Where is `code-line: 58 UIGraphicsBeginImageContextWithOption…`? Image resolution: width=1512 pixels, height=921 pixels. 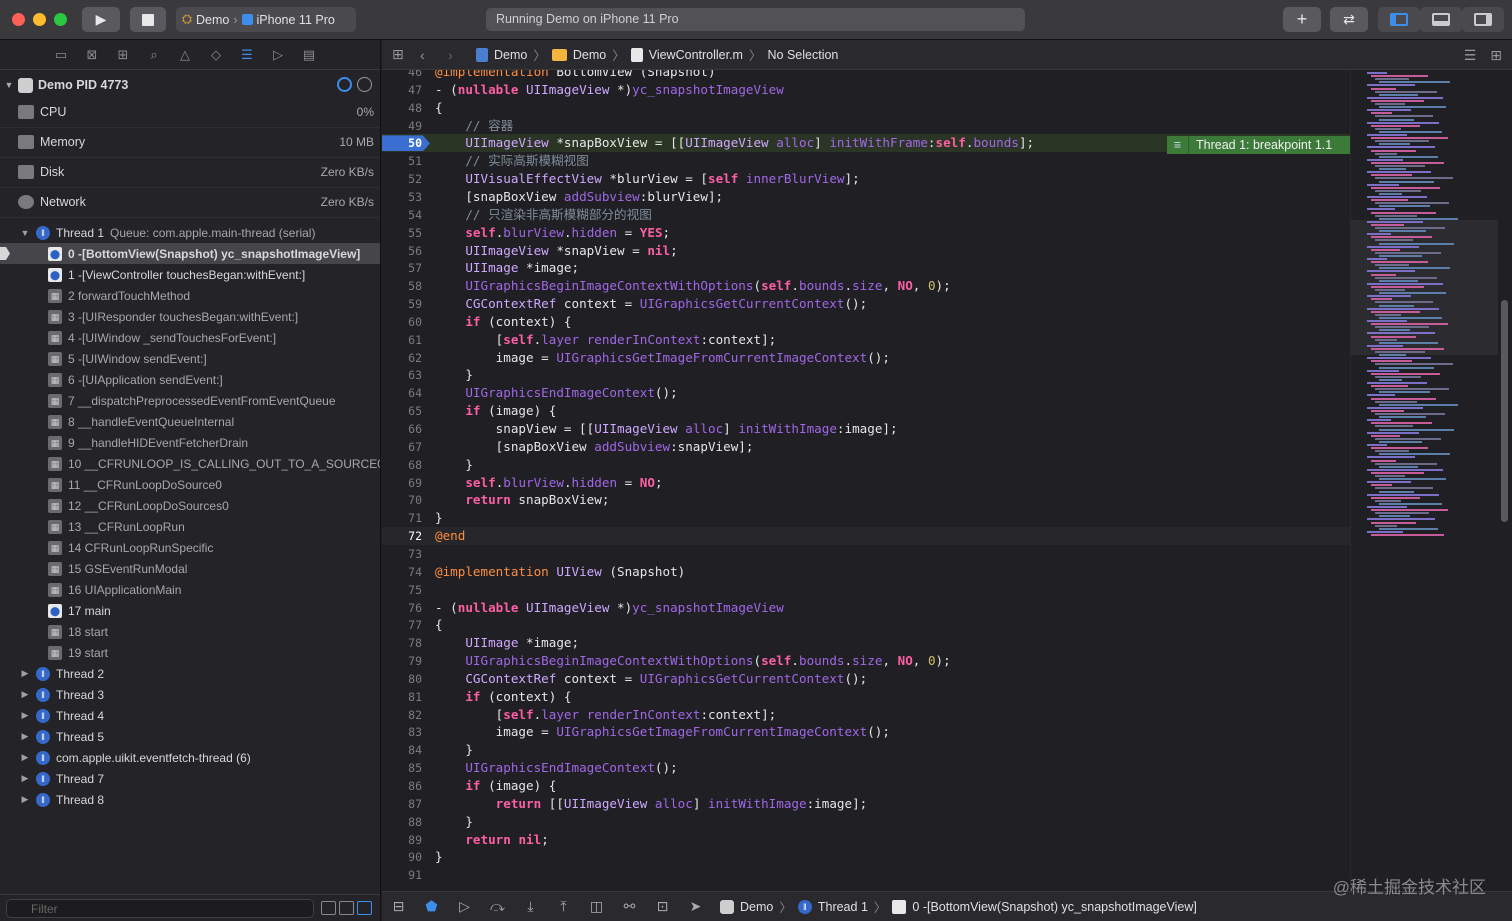
code-line: 58 UIGraphicsBeginImageContextWithOption… is located at coordinates (866, 286).